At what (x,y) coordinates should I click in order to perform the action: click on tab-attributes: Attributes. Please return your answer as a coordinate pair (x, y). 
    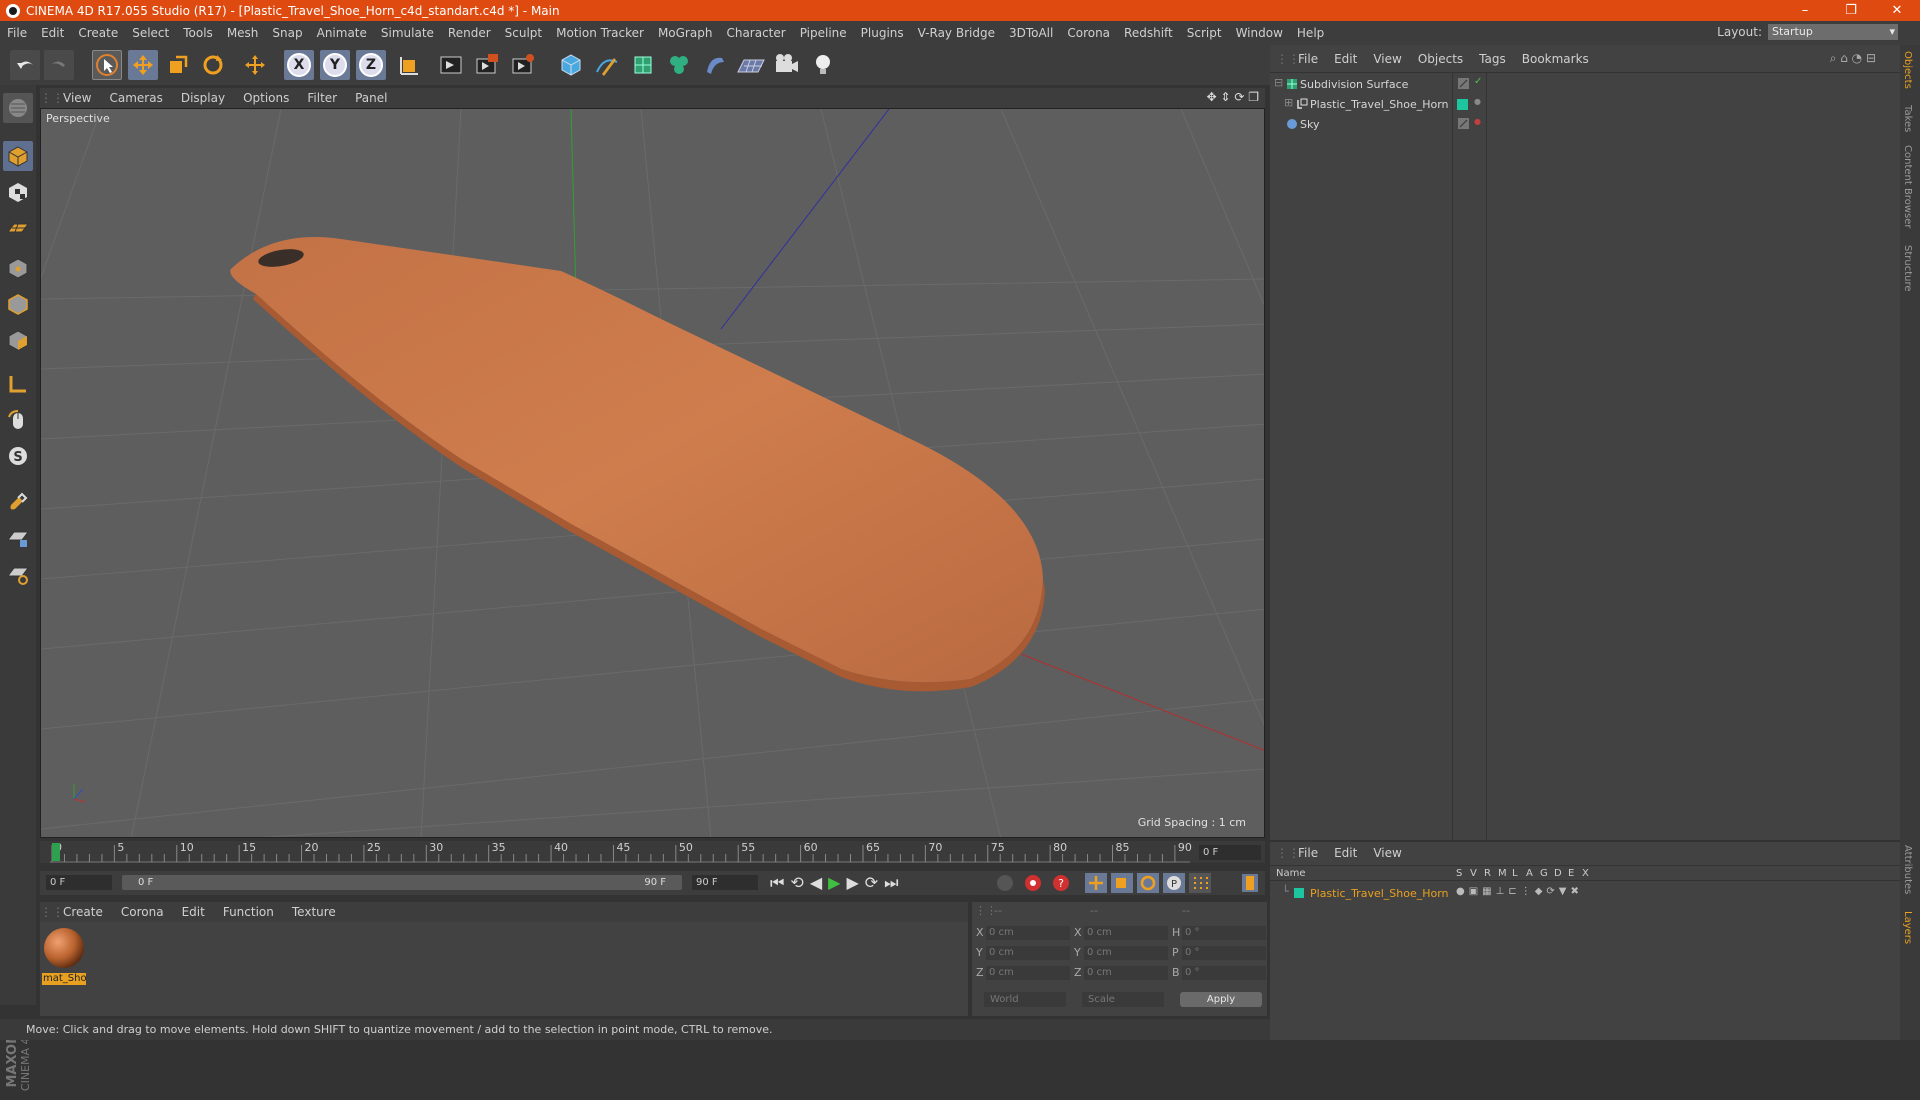
    Looking at the image, I should click on (1907, 869).